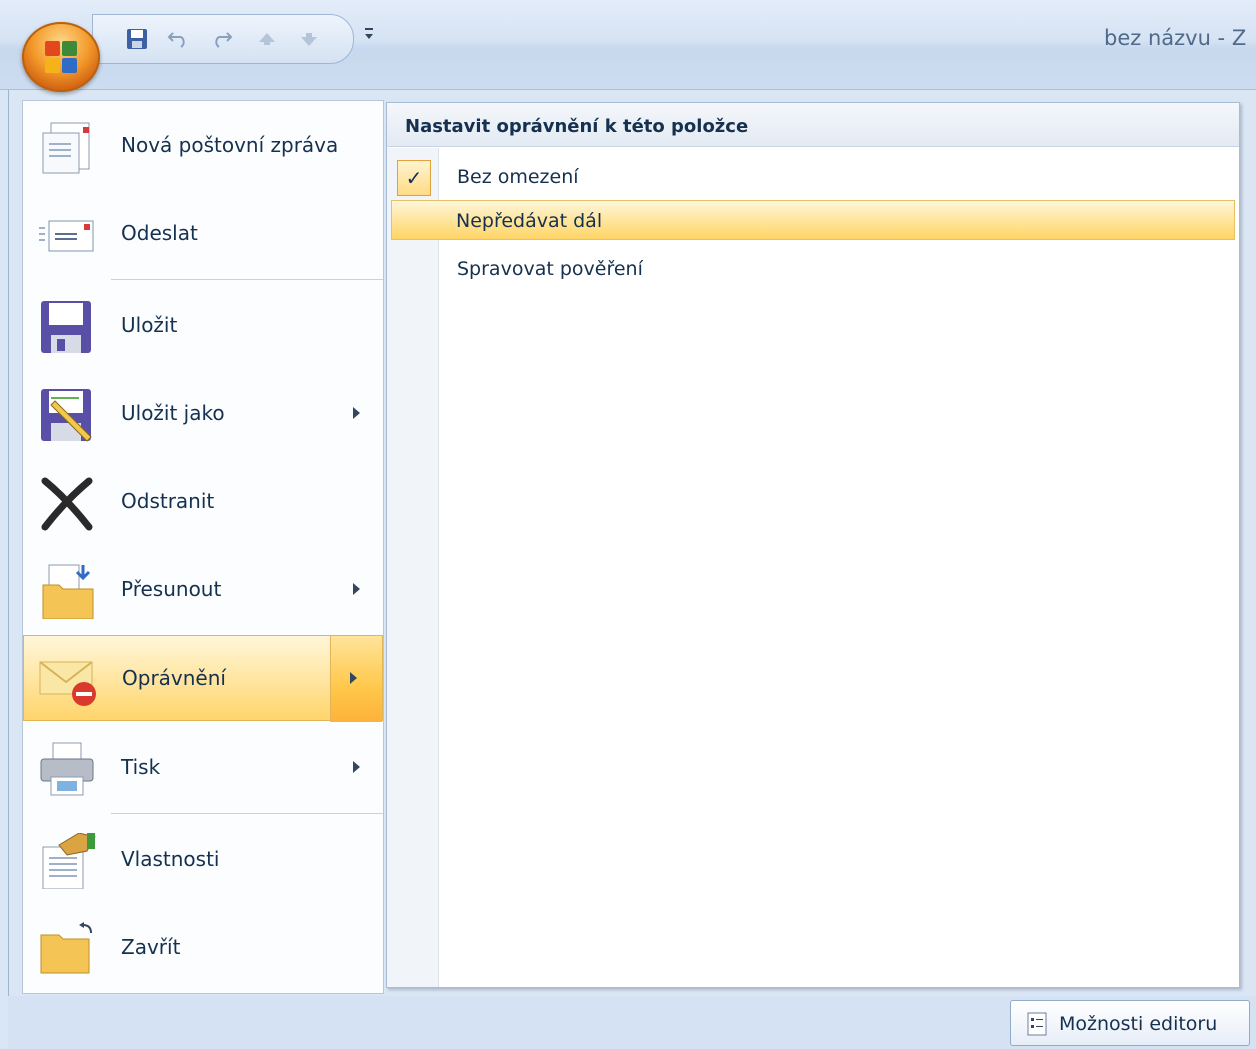 This screenshot has height=1049, width=1256. What do you see at coordinates (267, 39) in the screenshot?
I see `up-arrow-icon` at bounding box center [267, 39].